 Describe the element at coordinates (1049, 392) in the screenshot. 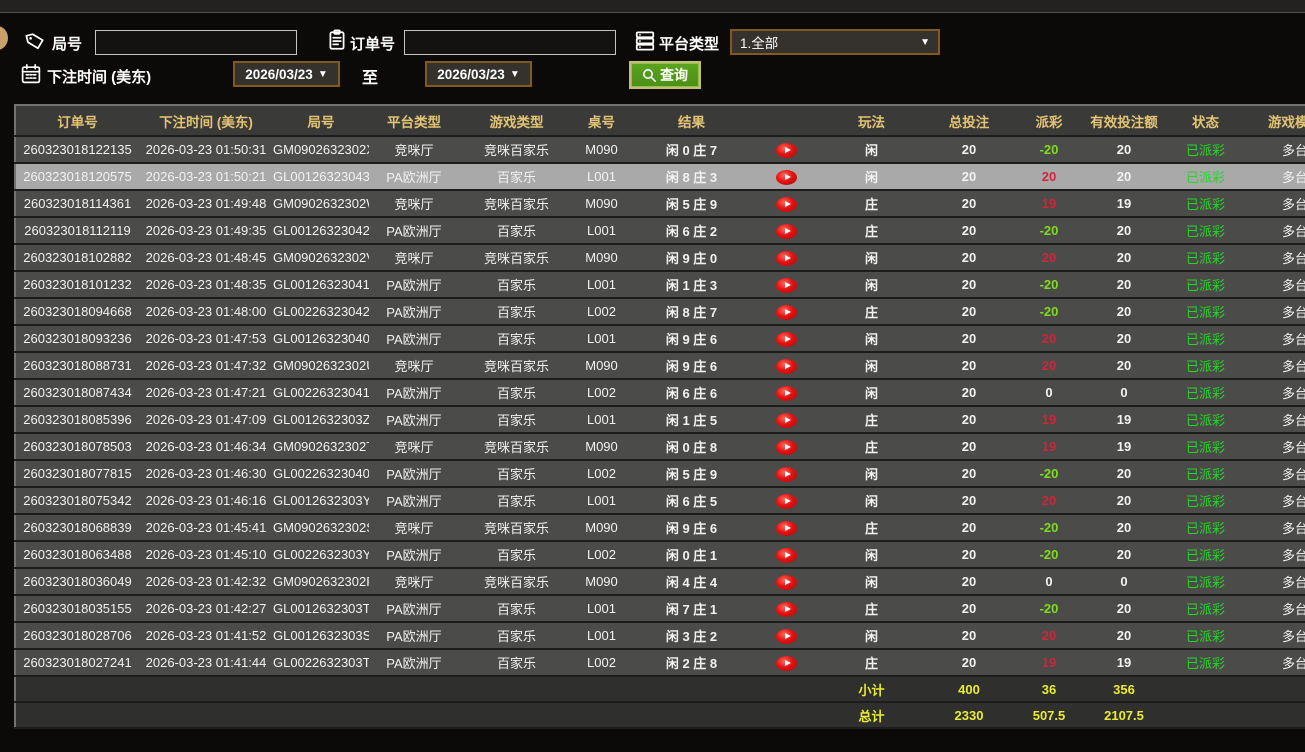

I see `cell-payout: 0` at that location.